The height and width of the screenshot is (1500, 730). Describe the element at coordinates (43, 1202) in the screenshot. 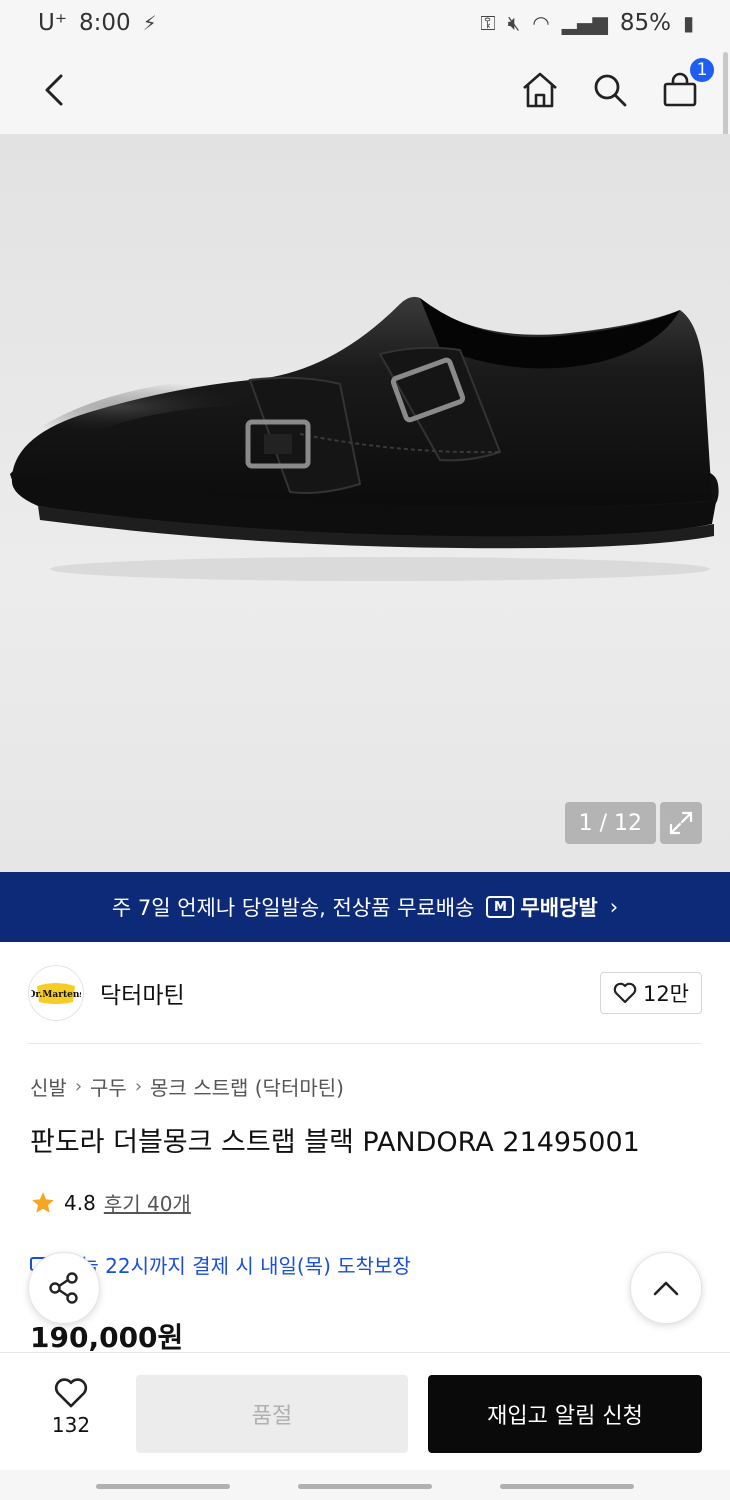

I see `star-icon` at that location.